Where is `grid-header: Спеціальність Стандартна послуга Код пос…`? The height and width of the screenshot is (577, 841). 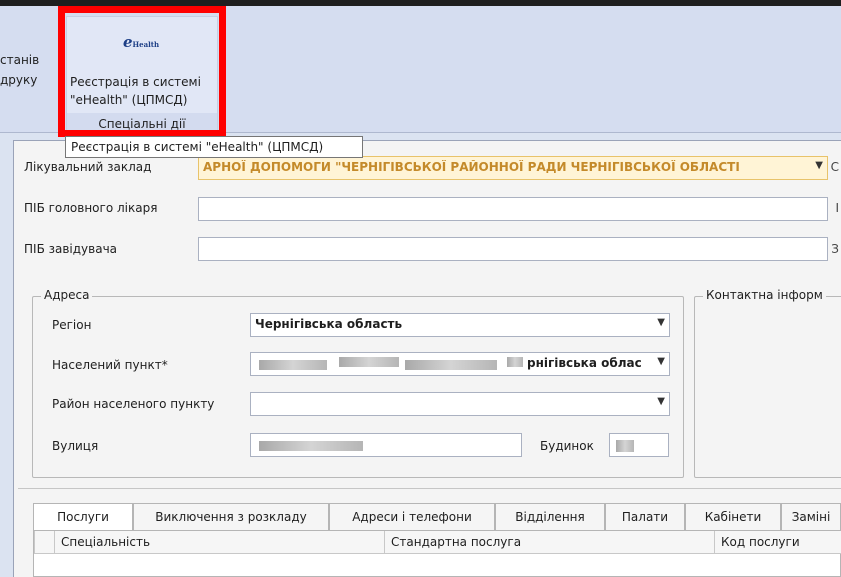 grid-header: Спеціальність Стандартна послуга Код пос… is located at coordinates (437, 542).